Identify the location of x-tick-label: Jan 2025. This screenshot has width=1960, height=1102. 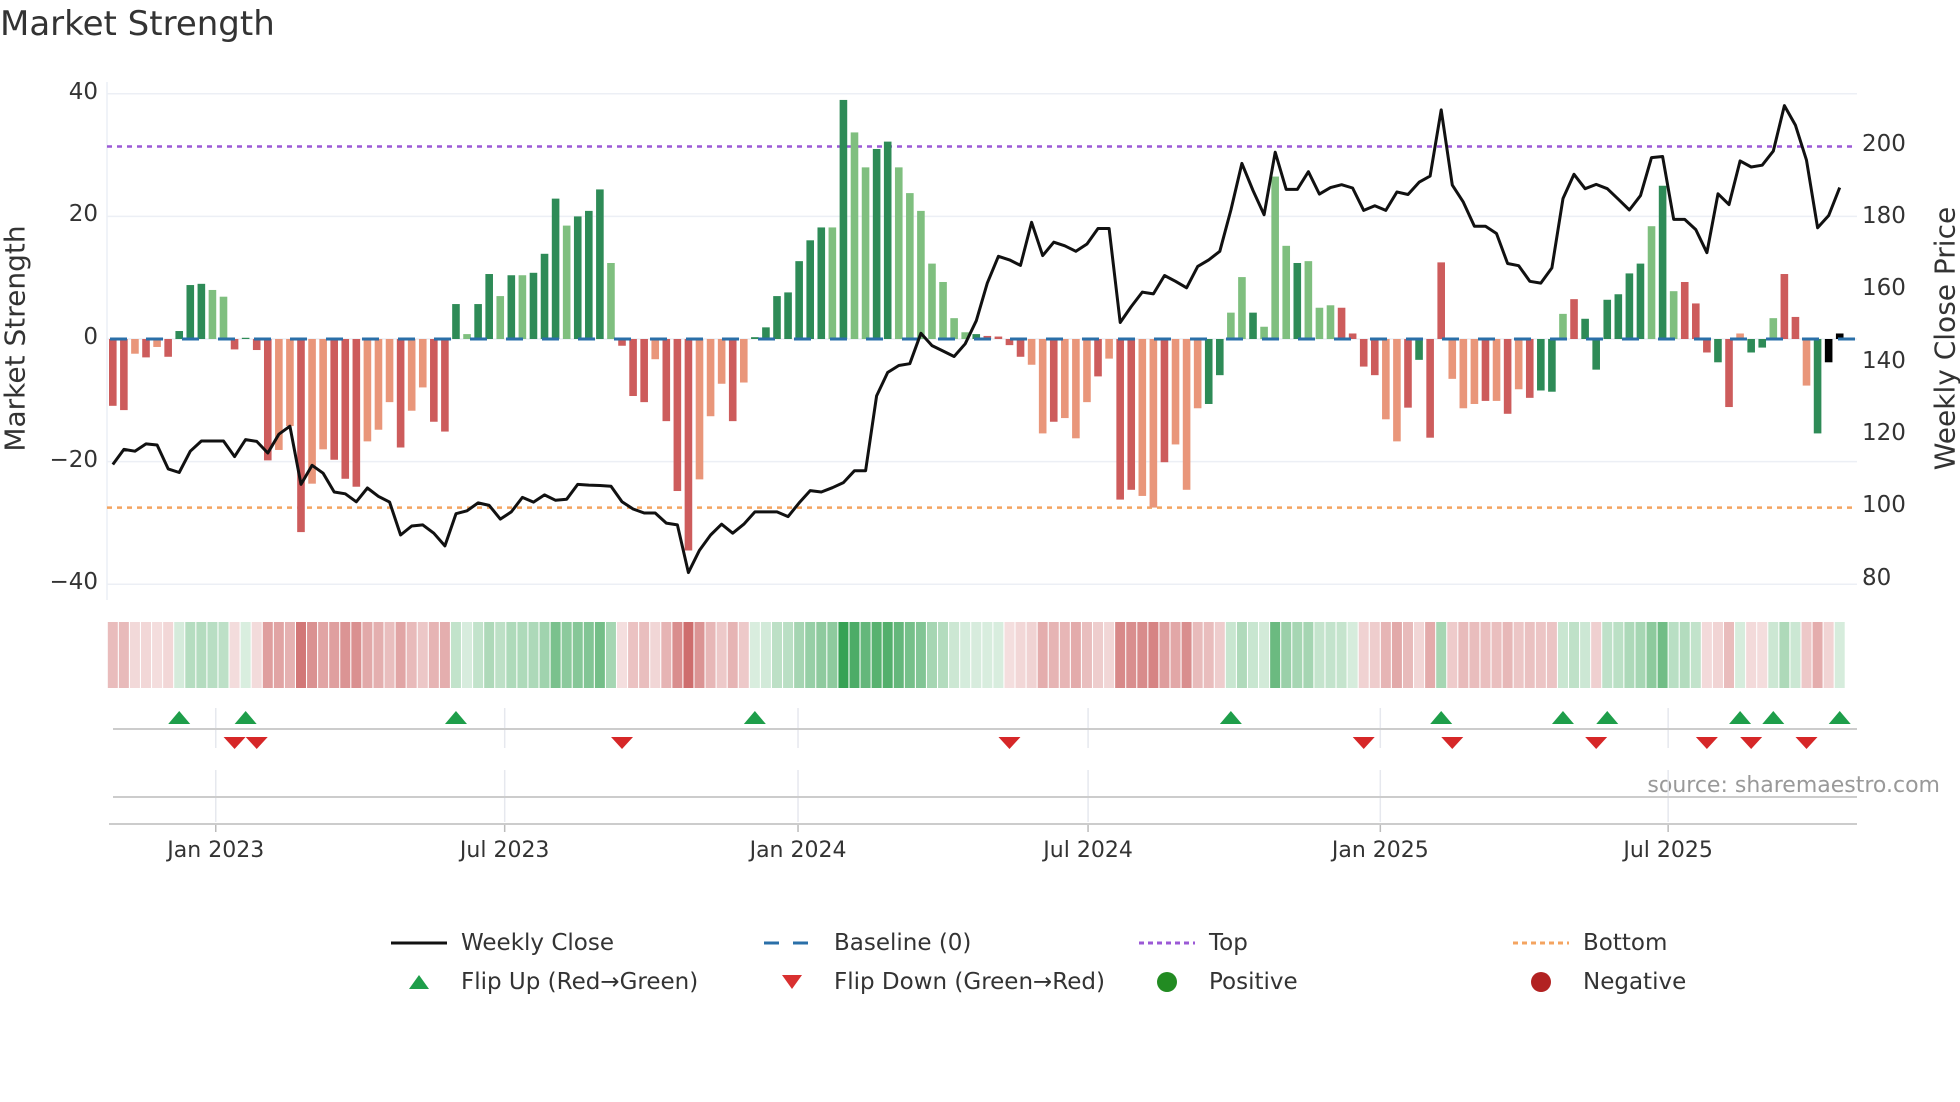
(1380, 850).